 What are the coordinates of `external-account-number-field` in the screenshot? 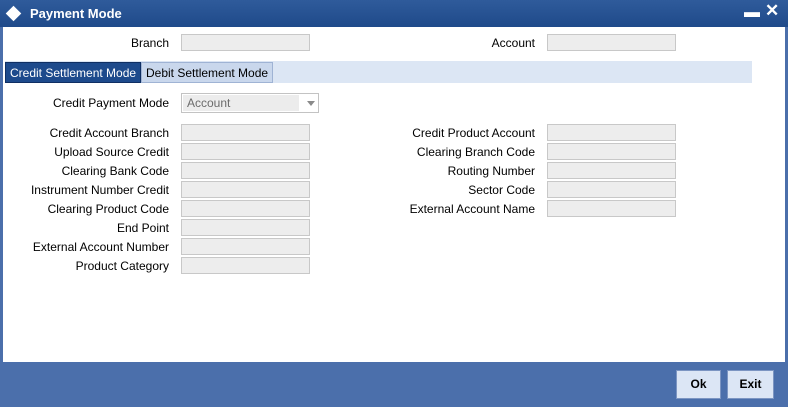 It's located at (245, 246).